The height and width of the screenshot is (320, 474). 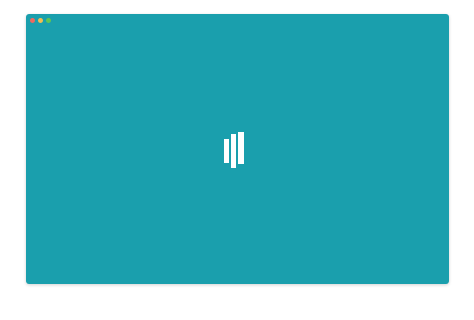 I want to click on minimize-window-button, so click(x=40, y=20).